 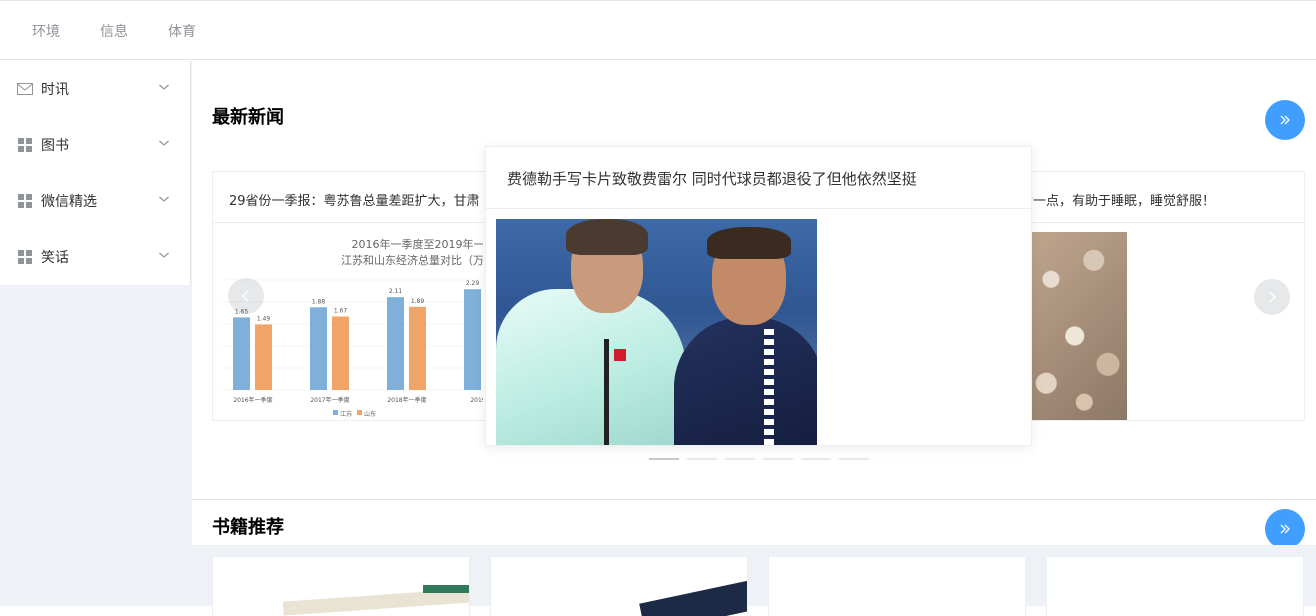 I want to click on section-divider, so click(x=754, y=499).